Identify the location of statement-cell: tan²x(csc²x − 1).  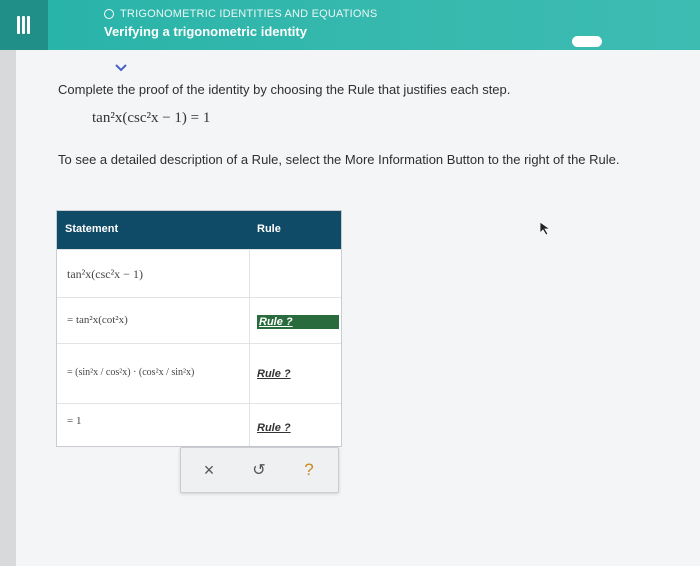
(105, 274).